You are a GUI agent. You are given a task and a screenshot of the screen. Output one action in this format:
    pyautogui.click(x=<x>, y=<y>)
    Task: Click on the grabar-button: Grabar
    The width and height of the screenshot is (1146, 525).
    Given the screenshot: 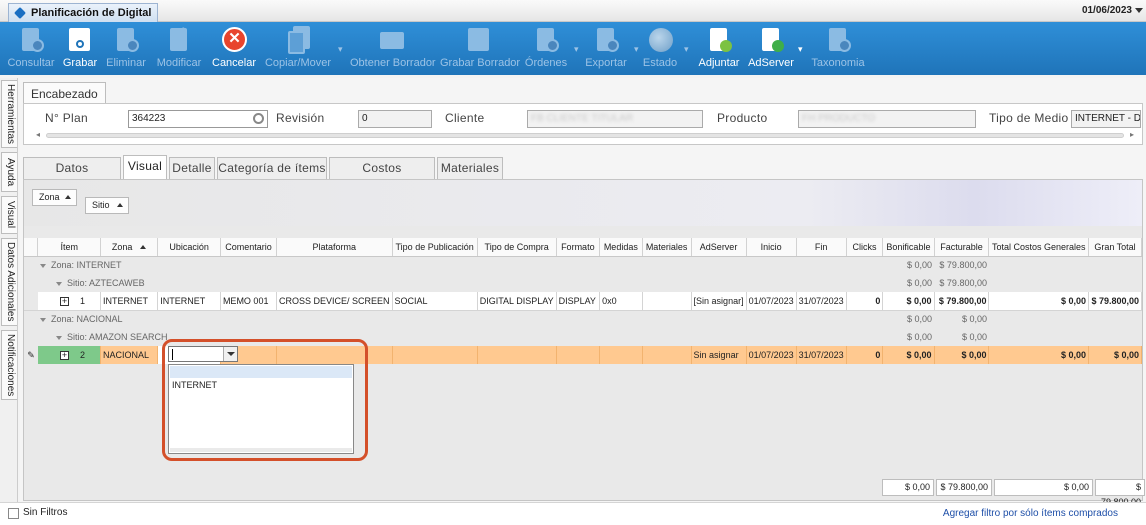 What is the action you would take?
    pyautogui.click(x=80, y=49)
    